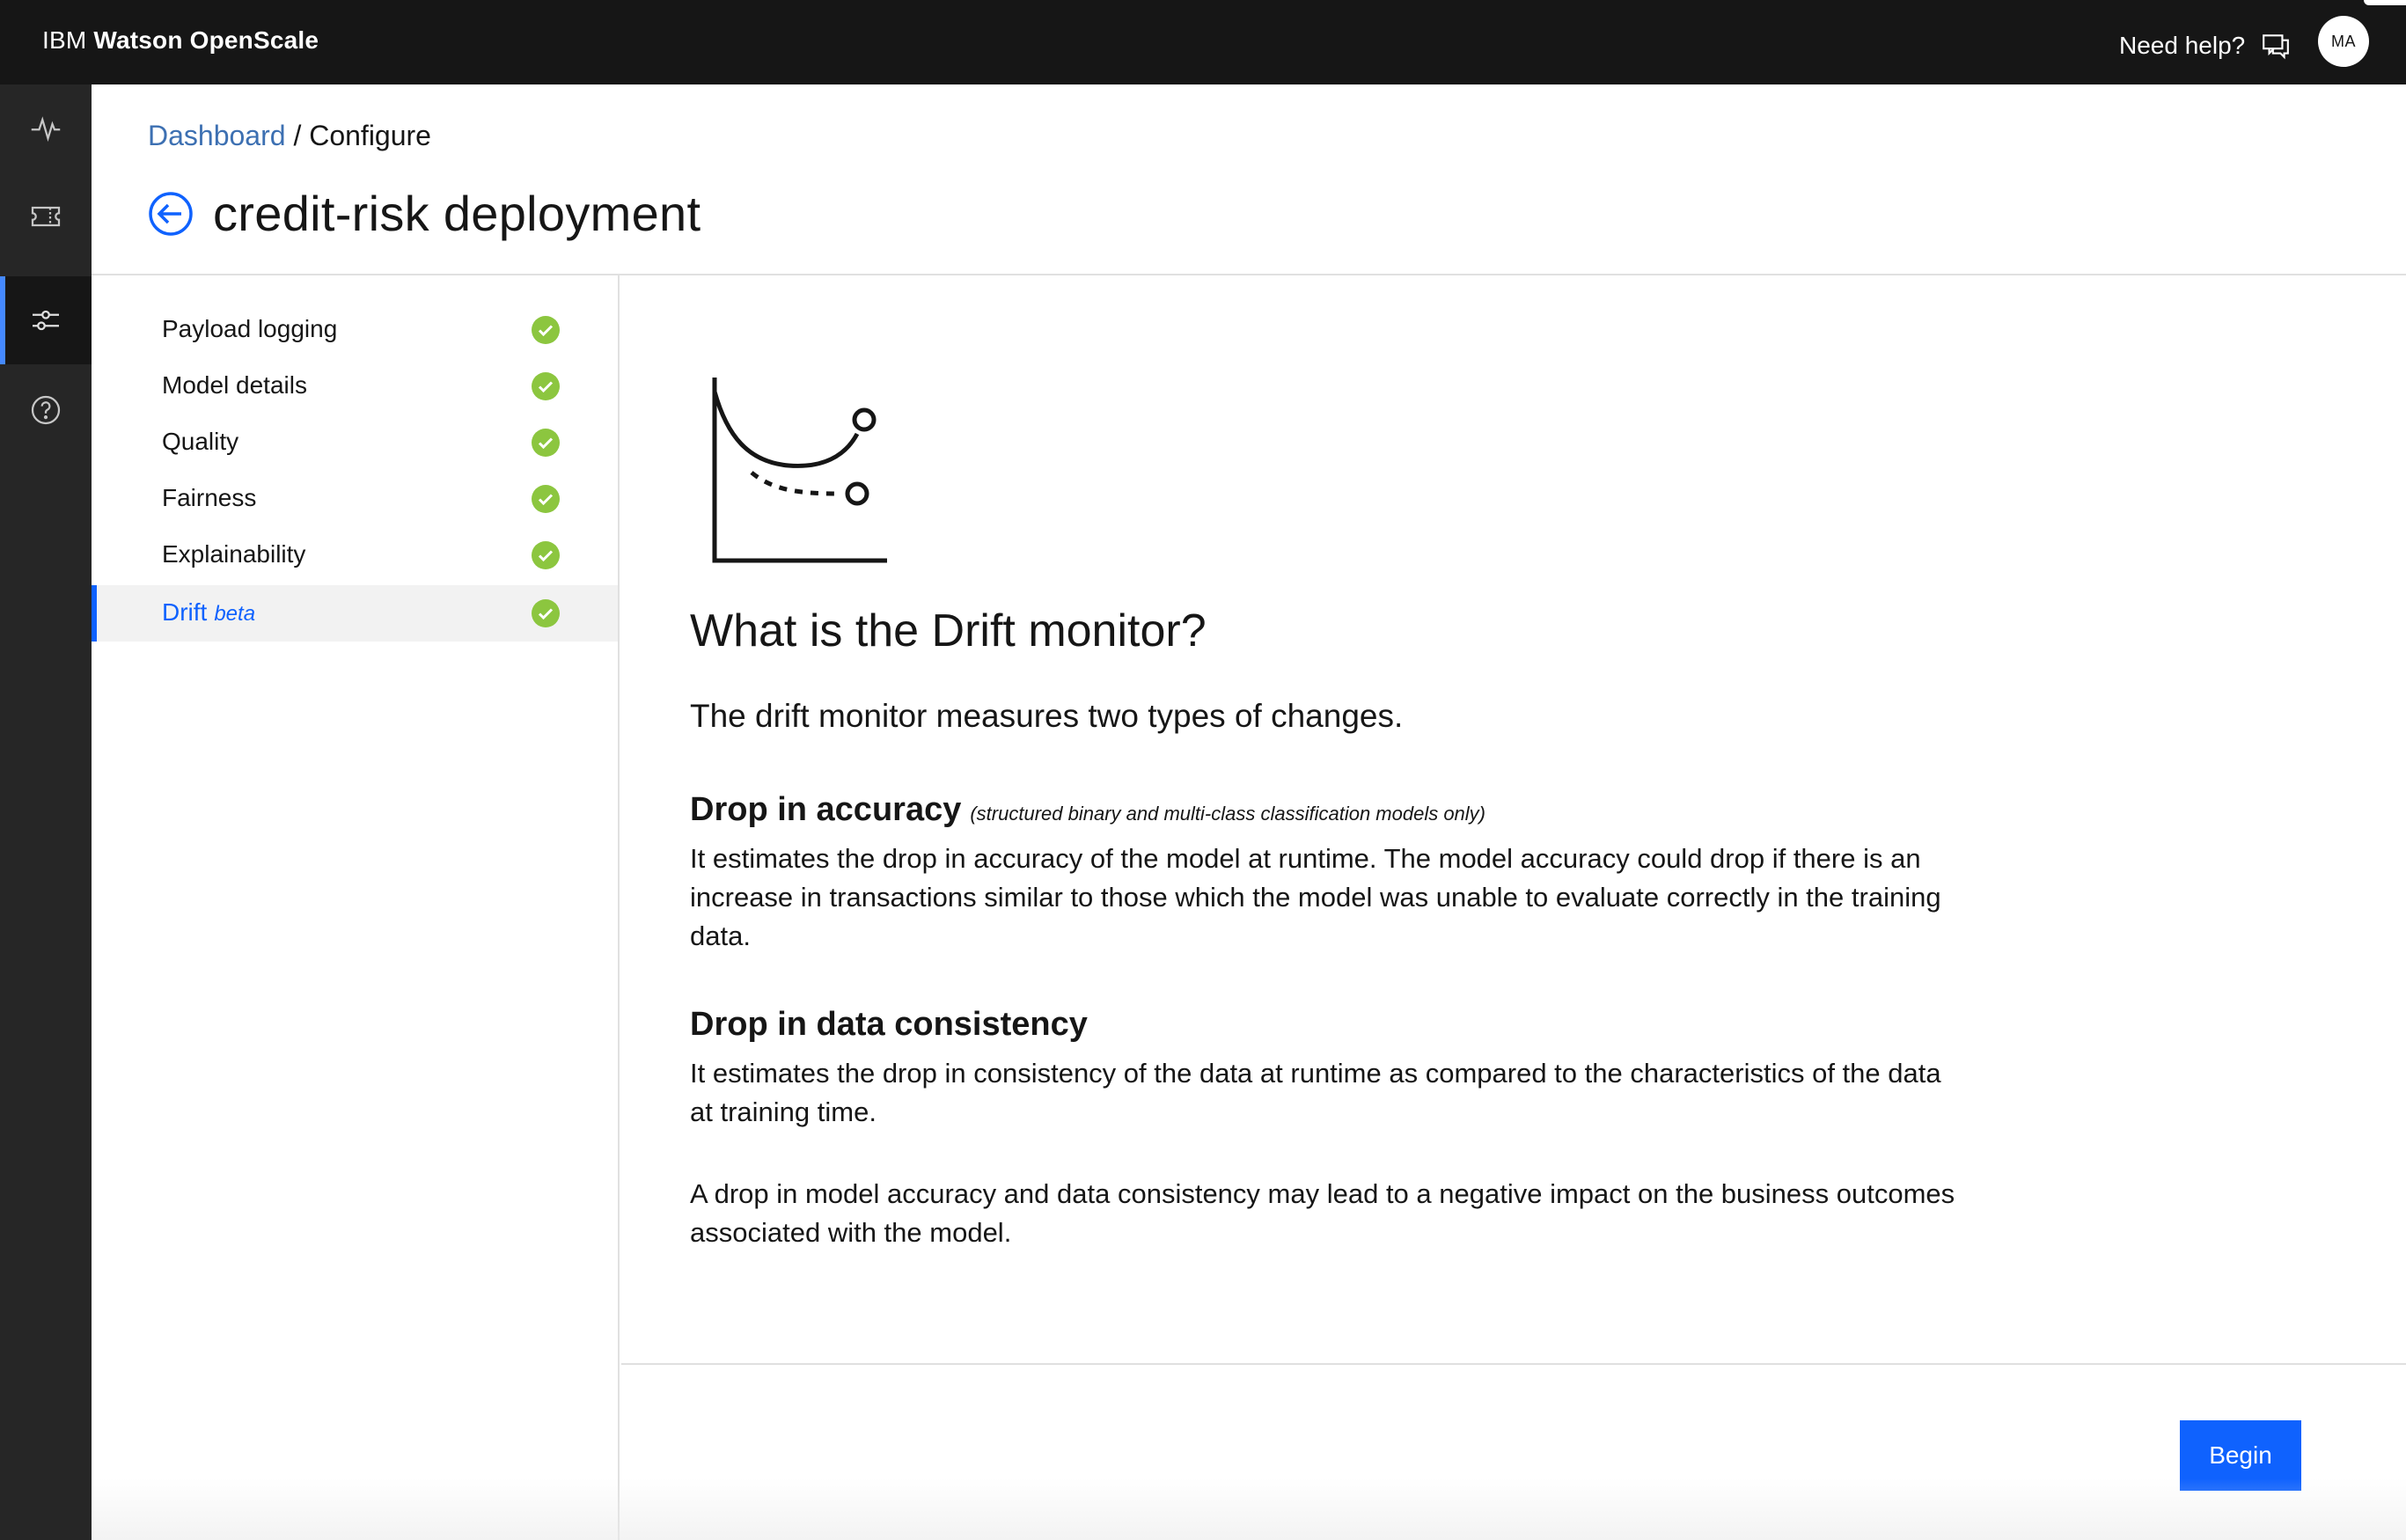 Image resolution: width=2406 pixels, height=1540 pixels. What do you see at coordinates (171, 214) in the screenshot?
I see `back-arrow-icon` at bounding box center [171, 214].